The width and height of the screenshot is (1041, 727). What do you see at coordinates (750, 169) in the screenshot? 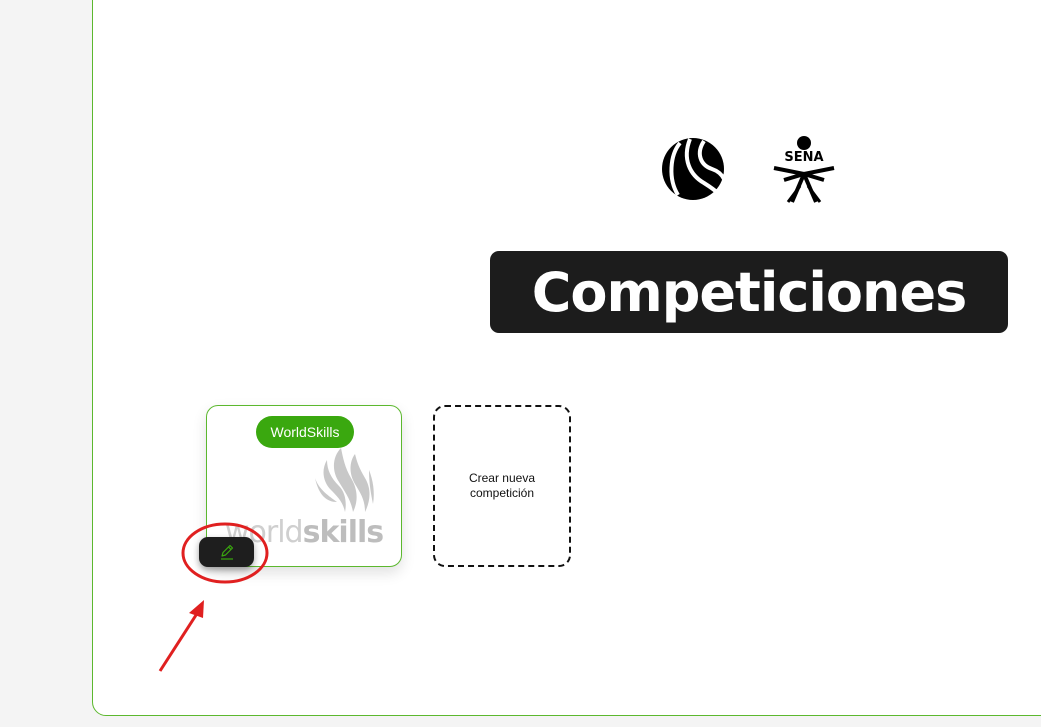
I see `header-logos: SENA` at bounding box center [750, 169].